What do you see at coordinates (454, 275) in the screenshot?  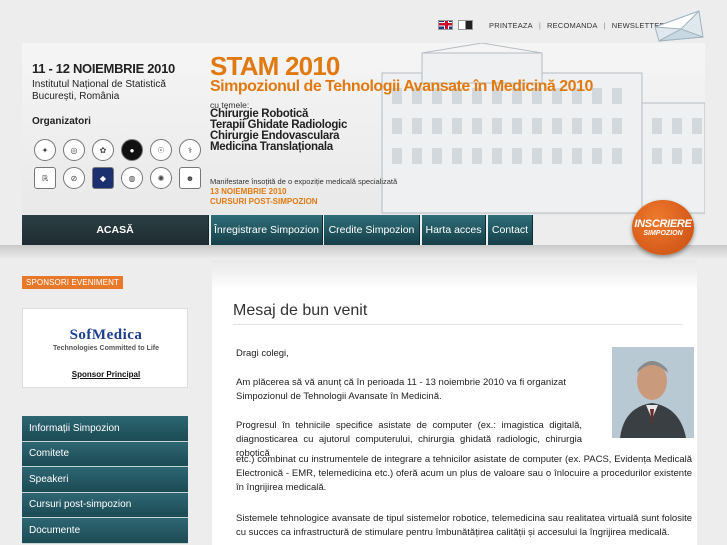 I see `content-top-fade` at bounding box center [454, 275].